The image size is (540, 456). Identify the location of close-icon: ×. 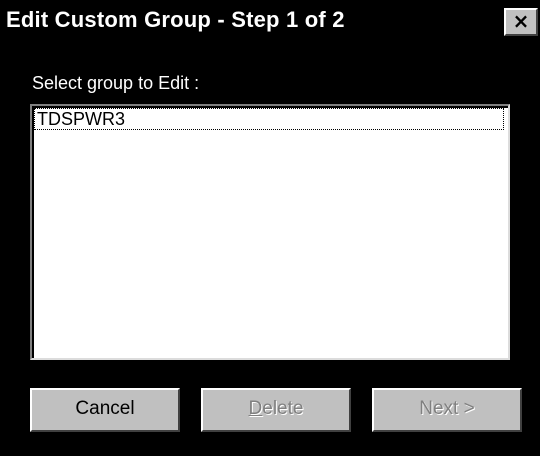
(521, 21).